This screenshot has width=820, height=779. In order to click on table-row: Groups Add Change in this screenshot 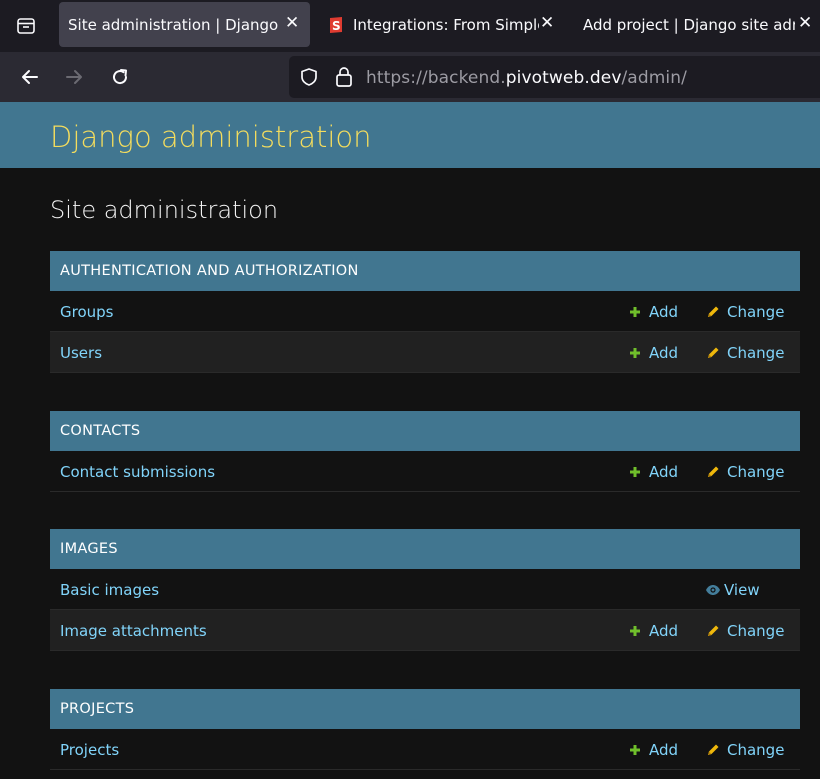, I will do `click(425, 311)`.